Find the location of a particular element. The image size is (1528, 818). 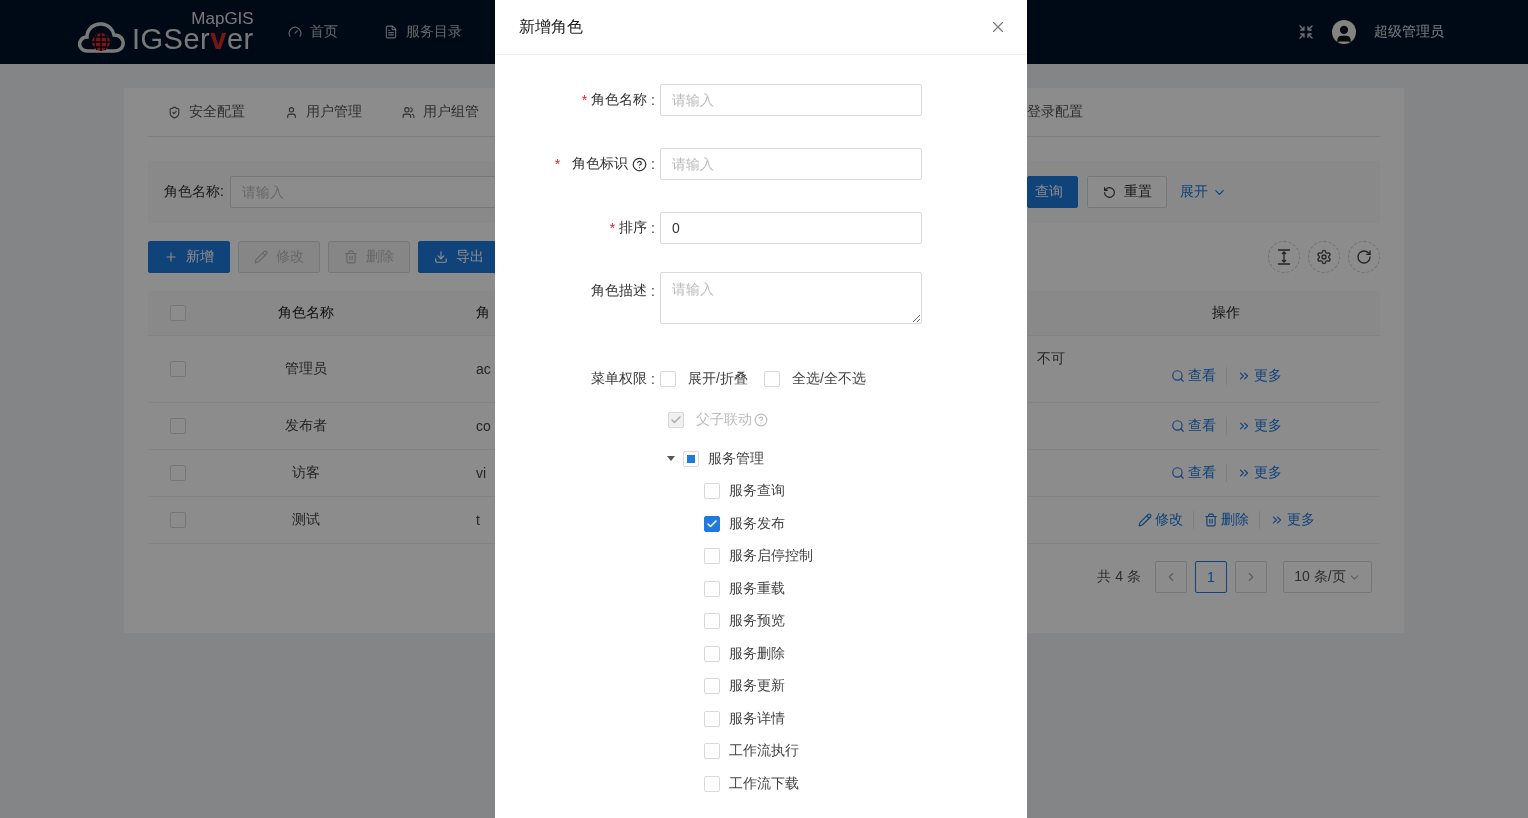

tree-item-label: 服务预览 is located at coordinates (757, 621).